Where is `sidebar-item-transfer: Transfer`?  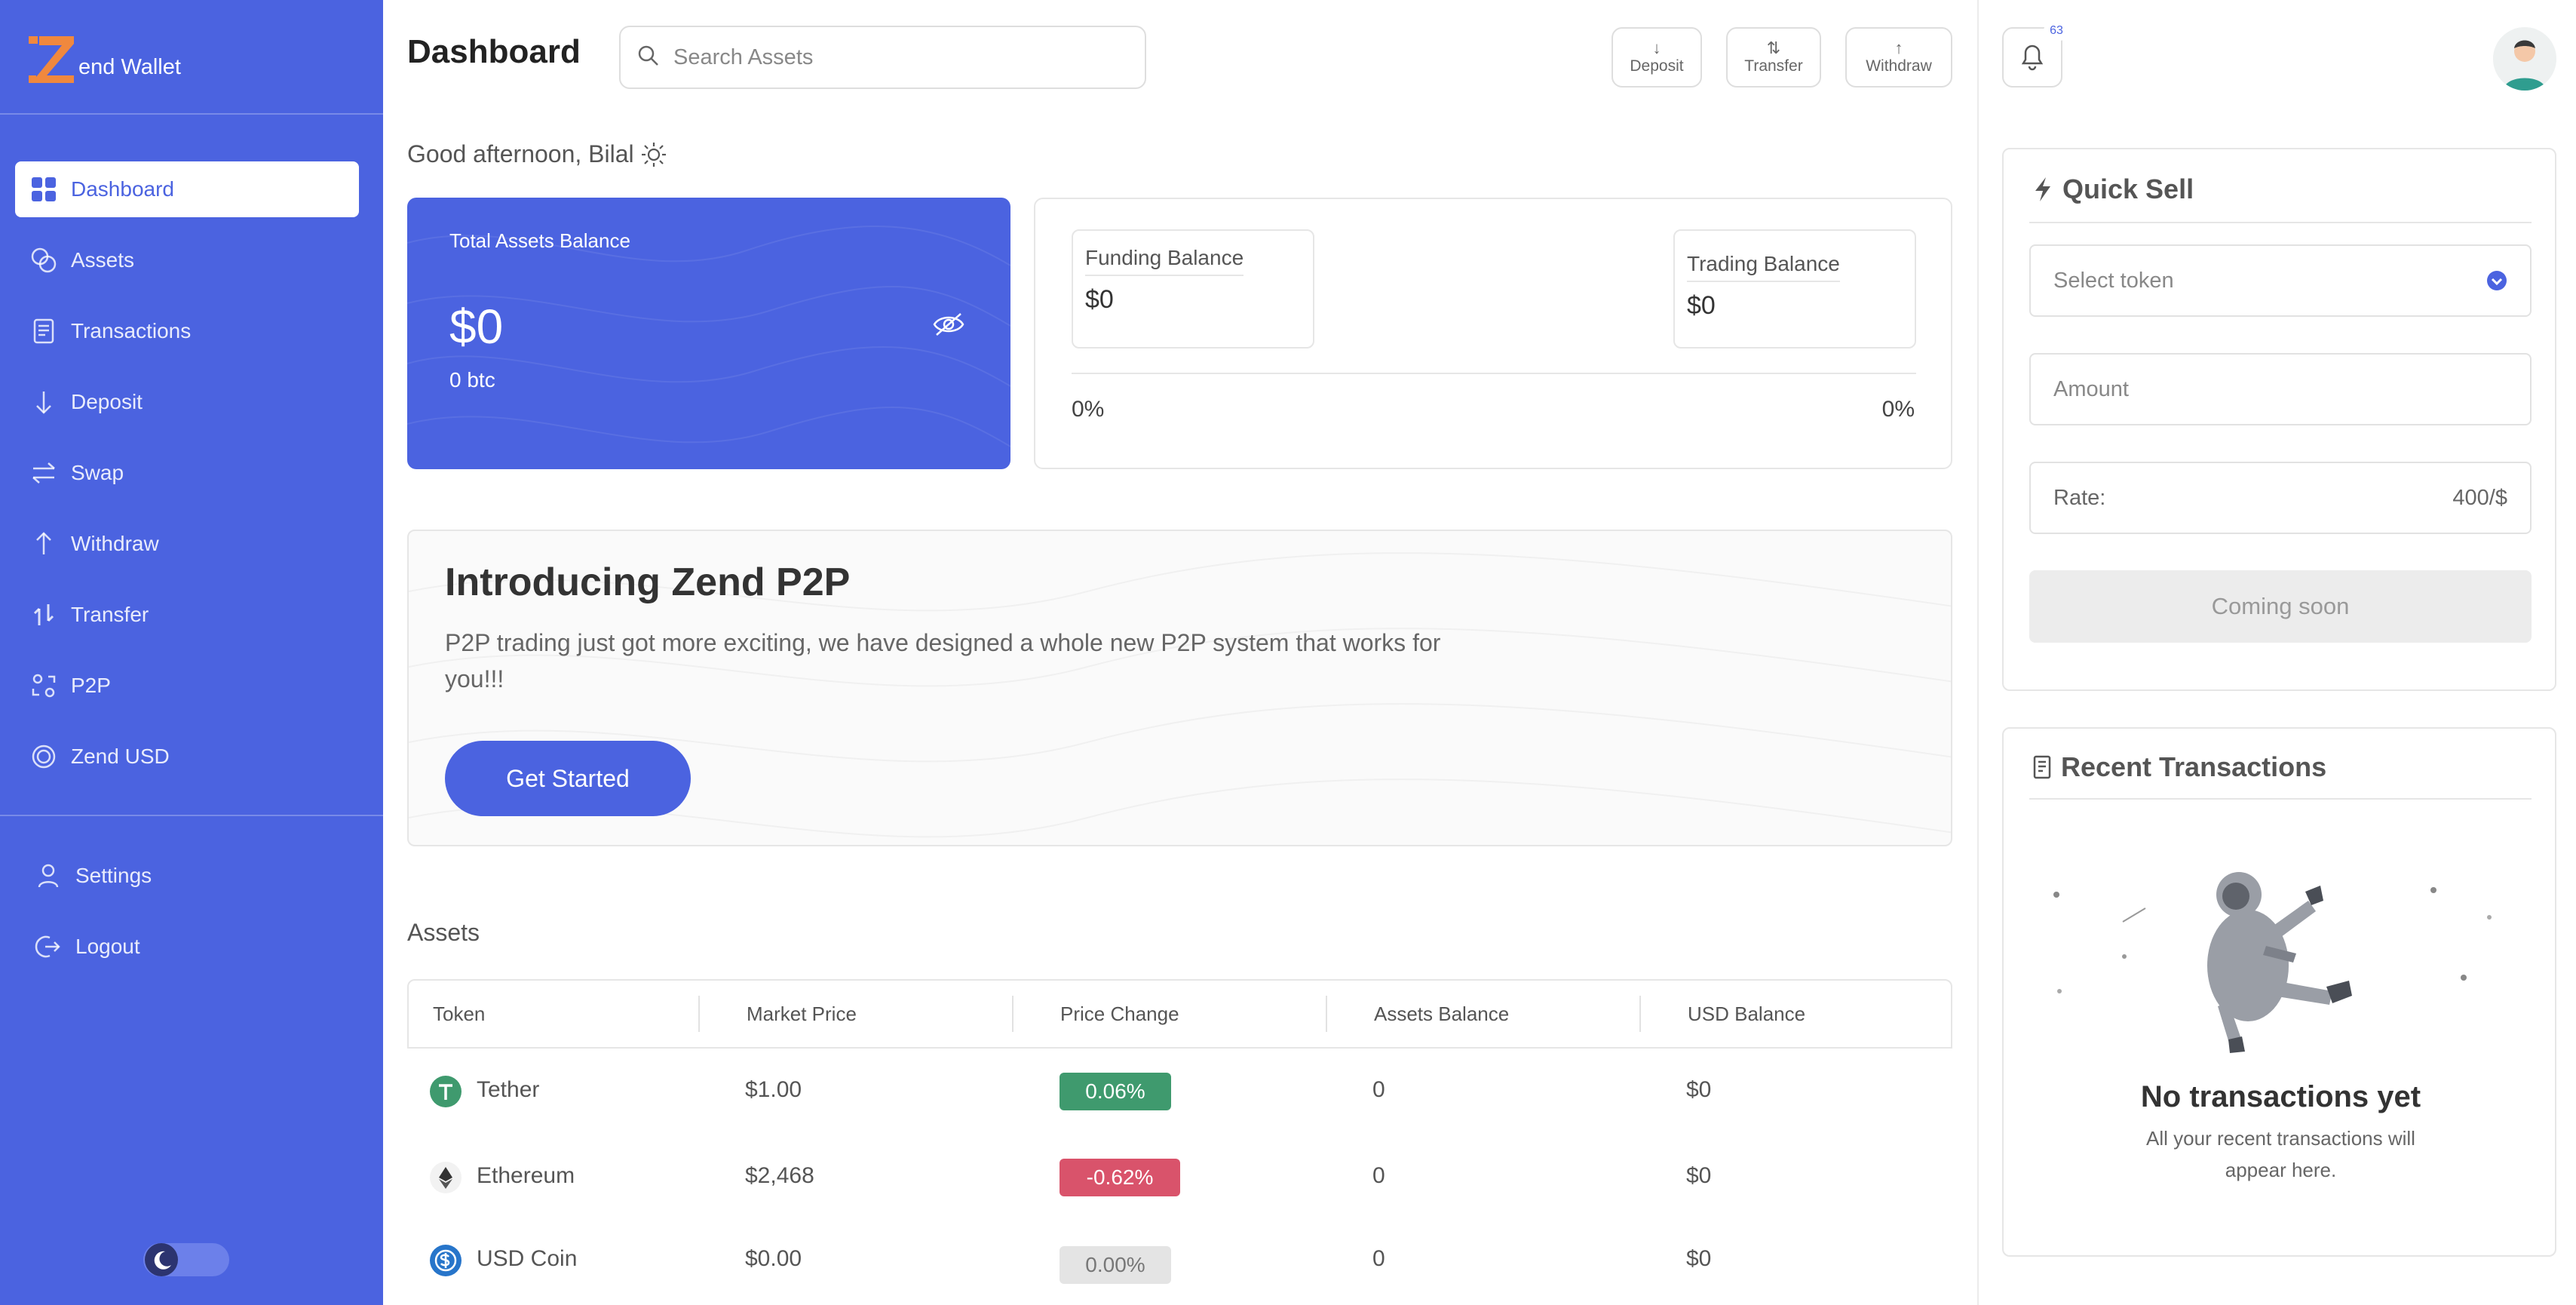
sidebar-item-transfer: Transfer is located at coordinates (187, 615).